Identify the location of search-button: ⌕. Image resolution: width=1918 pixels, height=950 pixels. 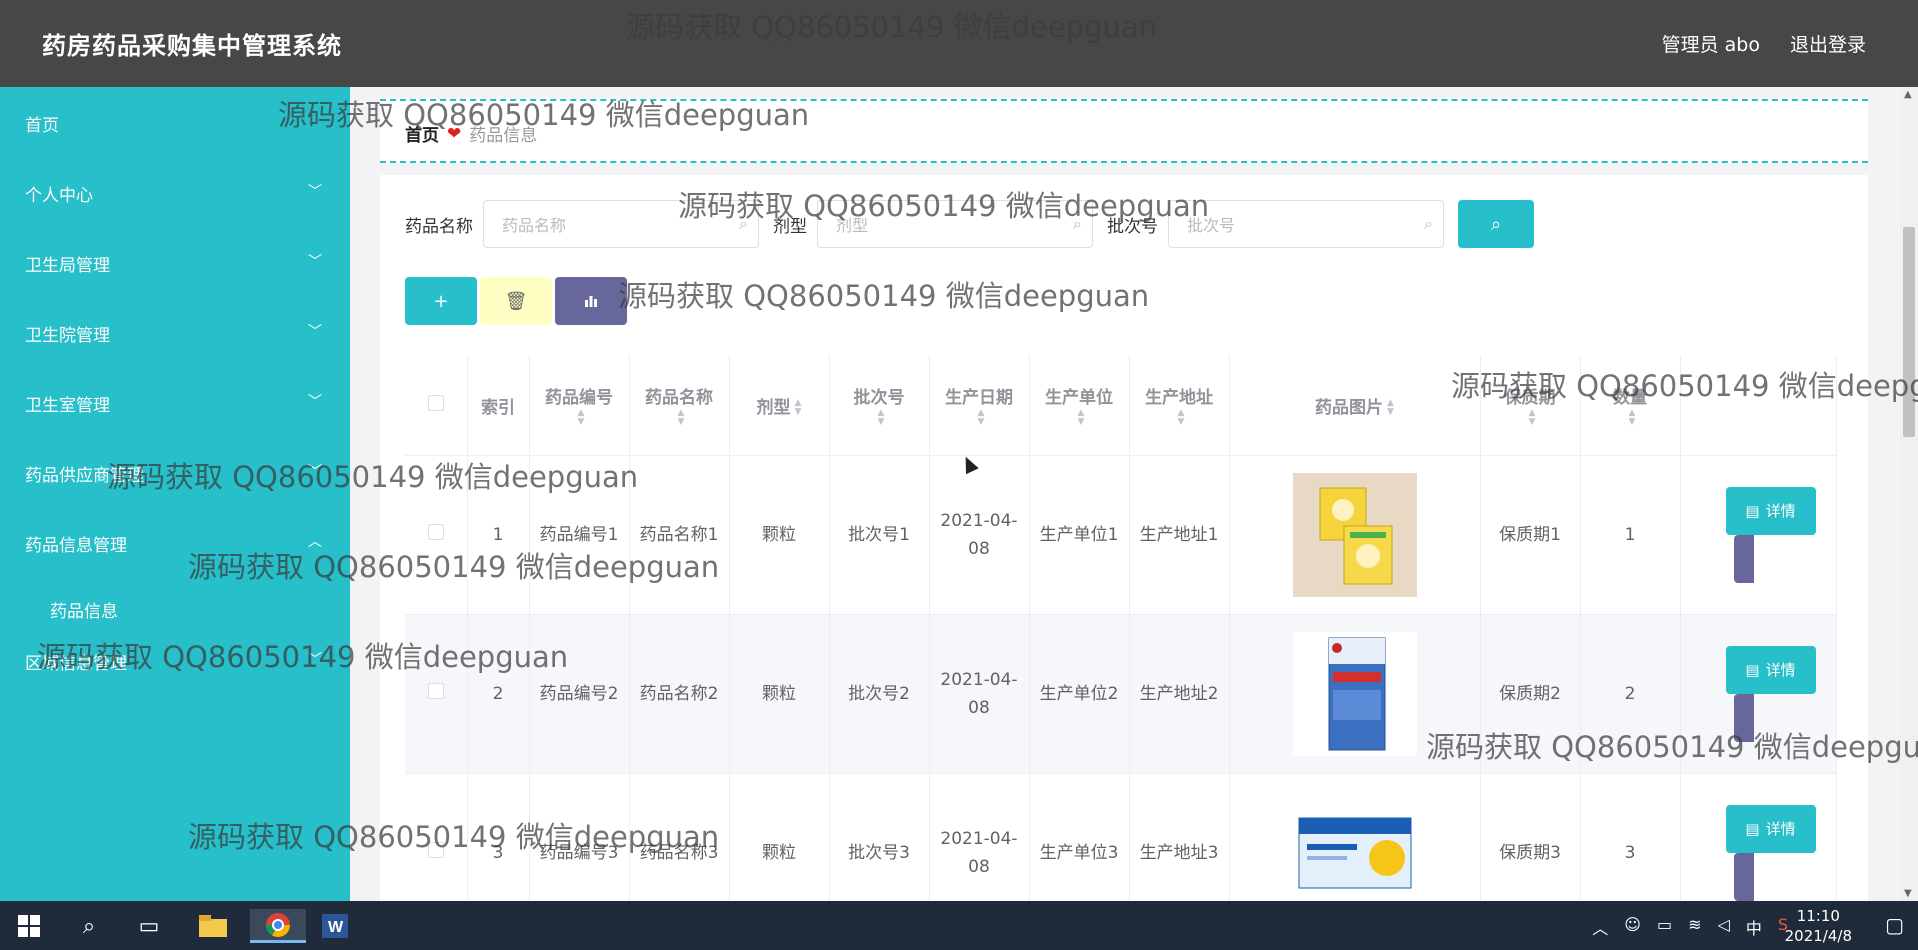
(1496, 224).